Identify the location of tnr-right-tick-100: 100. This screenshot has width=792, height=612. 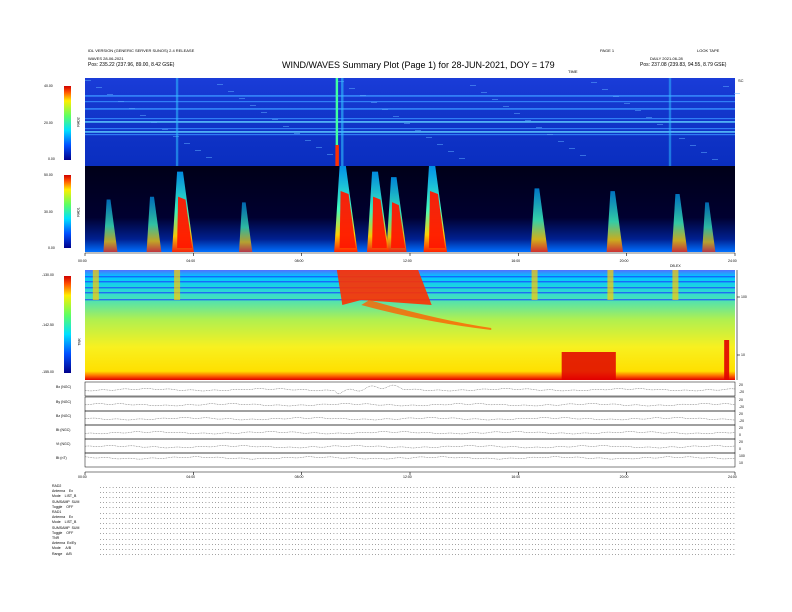
(744, 297).